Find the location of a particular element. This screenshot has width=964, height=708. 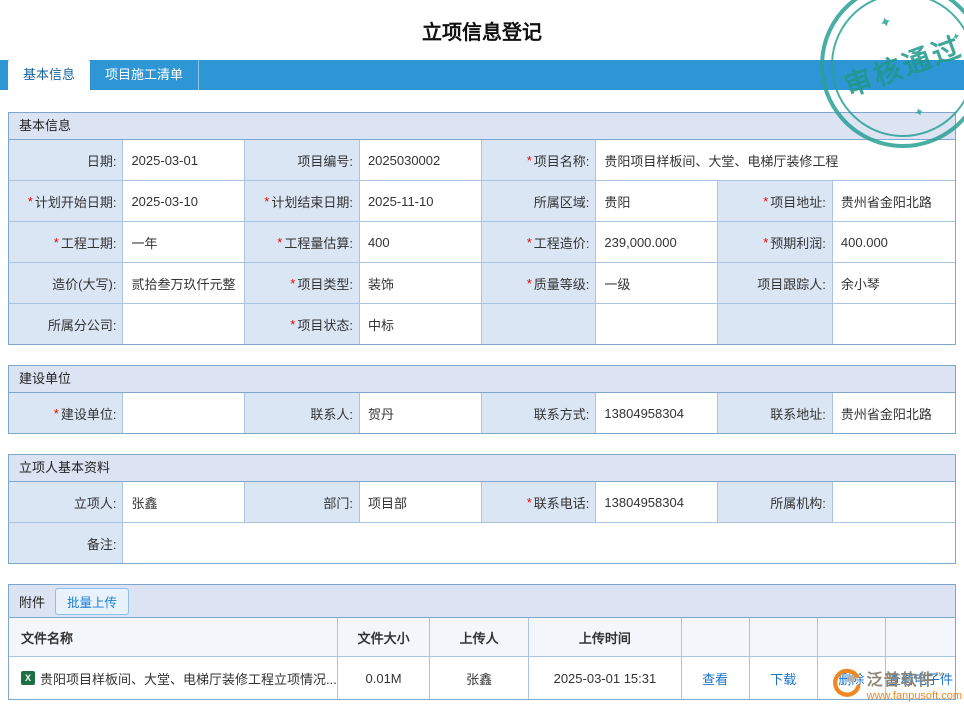

field-value: 中标 is located at coordinates (420, 324).